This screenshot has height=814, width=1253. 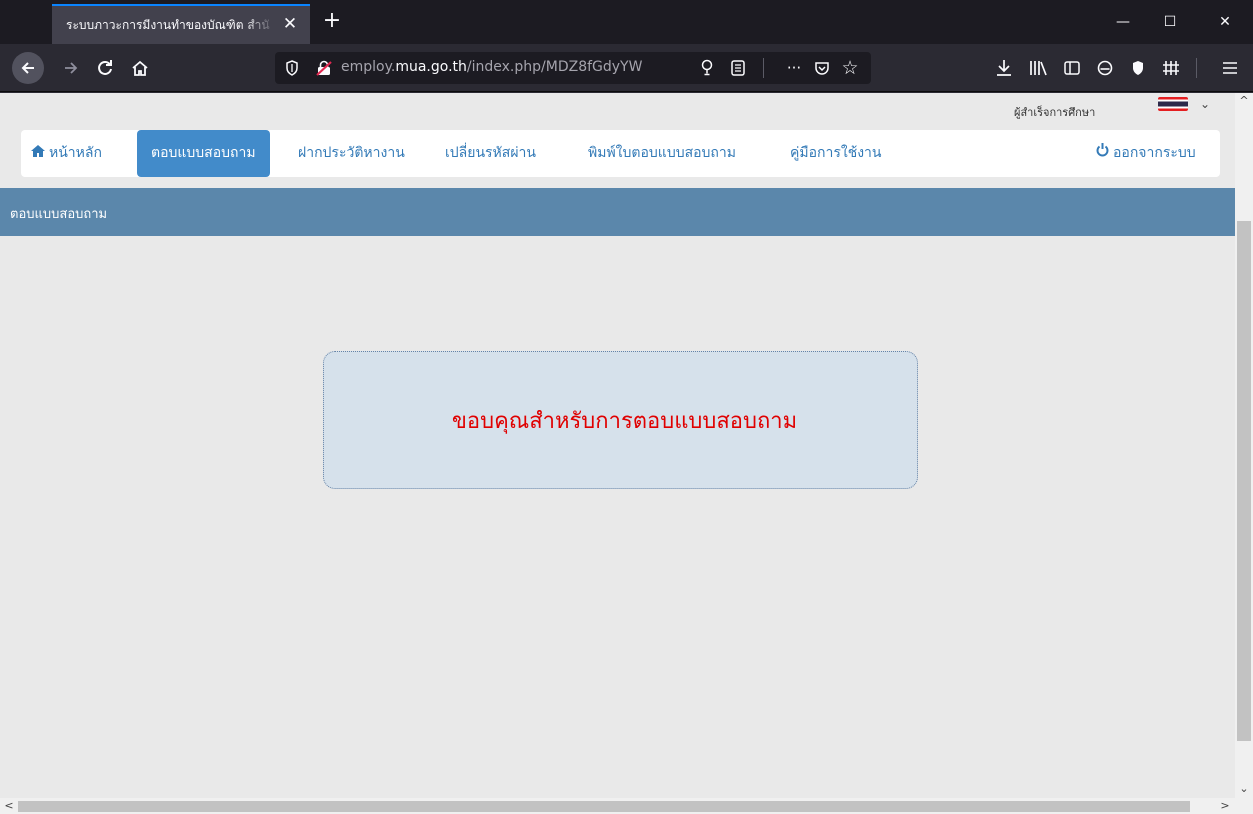 I want to click on logout-label: ออกจากระบบ, so click(x=1154, y=153).